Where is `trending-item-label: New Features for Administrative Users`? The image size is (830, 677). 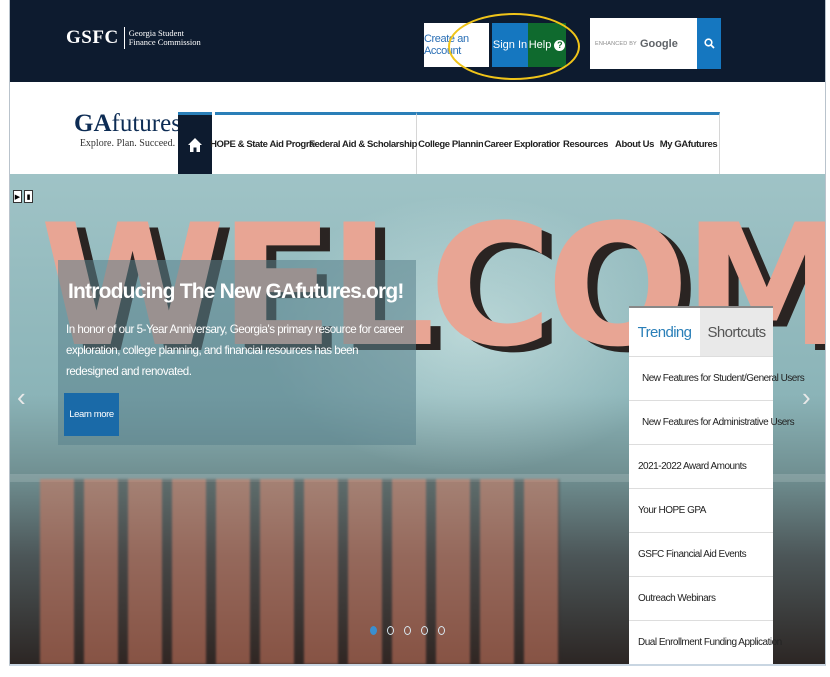 trending-item-label: New Features for Administrative Users is located at coordinates (718, 422).